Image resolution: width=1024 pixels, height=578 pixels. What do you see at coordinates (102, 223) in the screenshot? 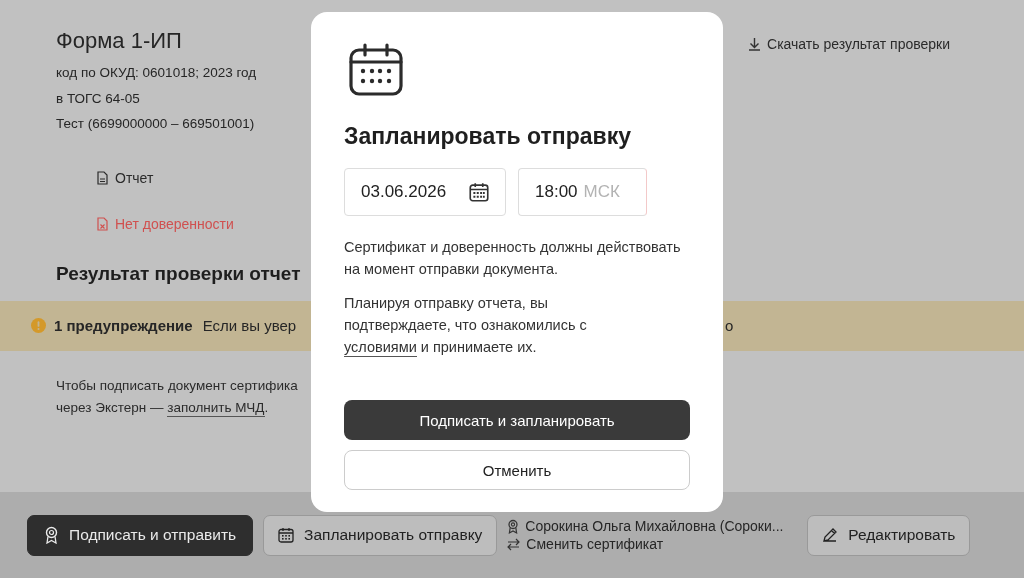
I see `document-error-icon` at bounding box center [102, 223].